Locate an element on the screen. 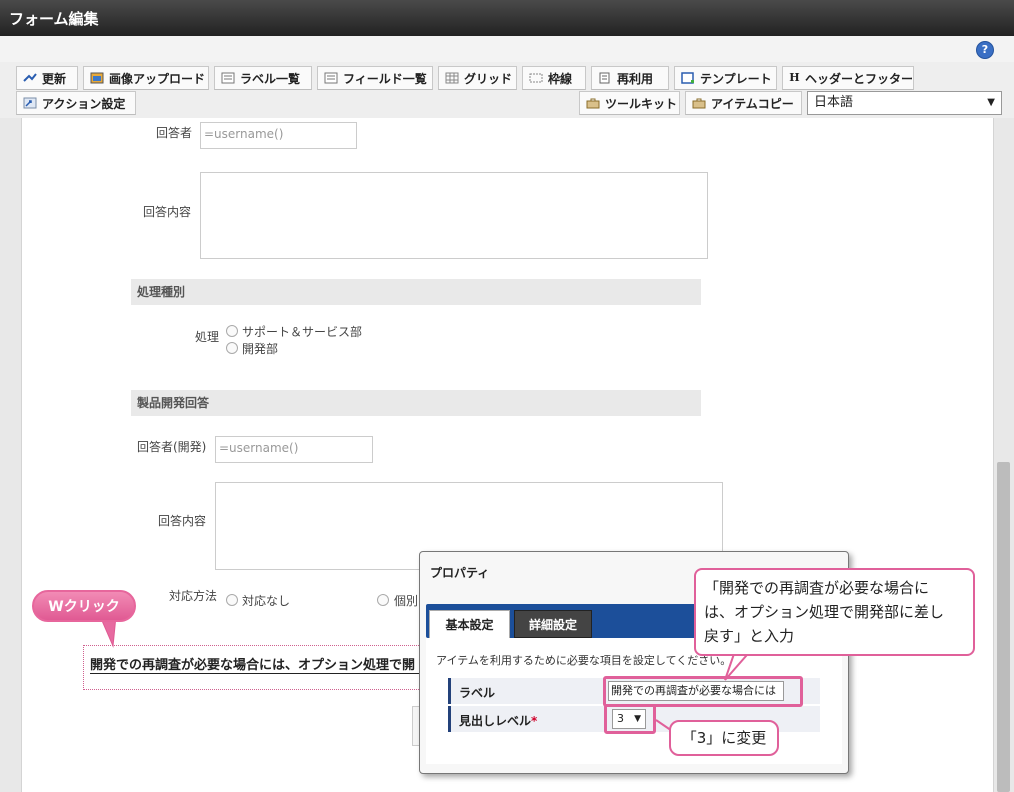 This screenshot has width=1014, height=792. border-label: 枠線 is located at coordinates (560, 78).